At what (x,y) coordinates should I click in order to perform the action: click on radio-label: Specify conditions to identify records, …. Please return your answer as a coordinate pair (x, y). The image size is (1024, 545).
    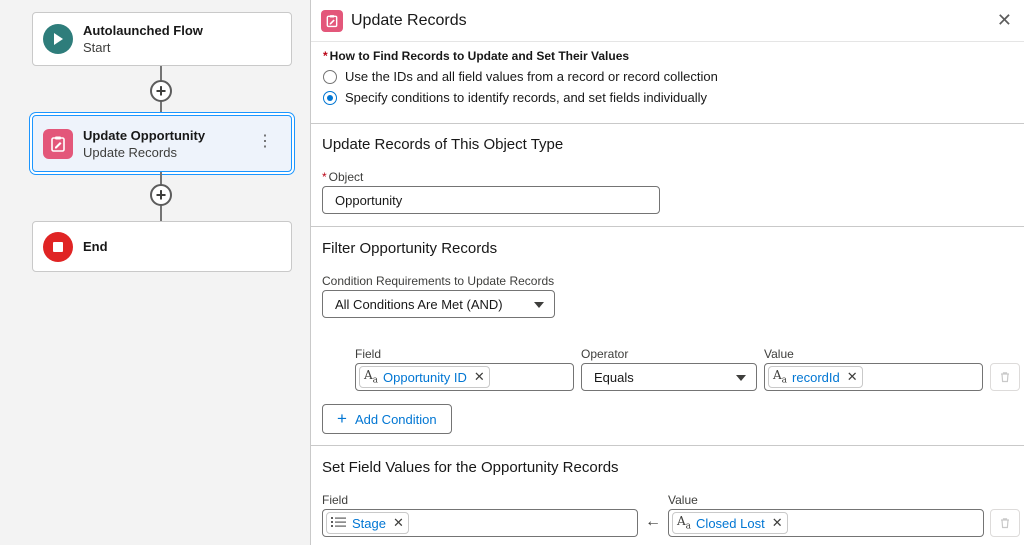
    Looking at the image, I should click on (526, 97).